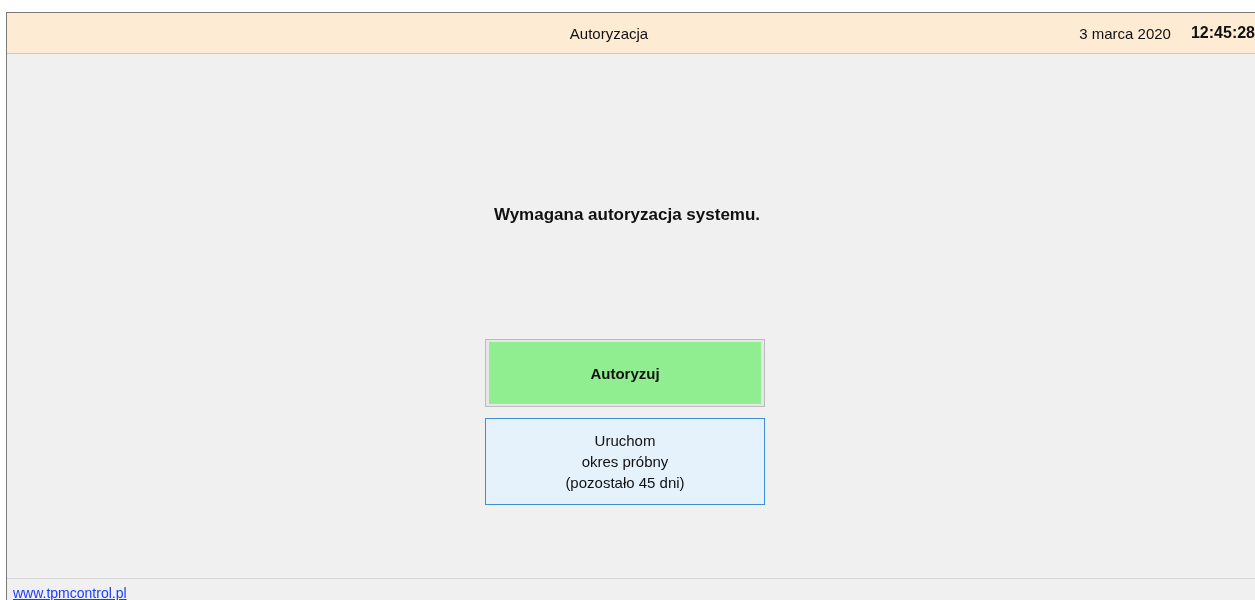  I want to click on date-label: 3 marca 2020, so click(1125, 33).